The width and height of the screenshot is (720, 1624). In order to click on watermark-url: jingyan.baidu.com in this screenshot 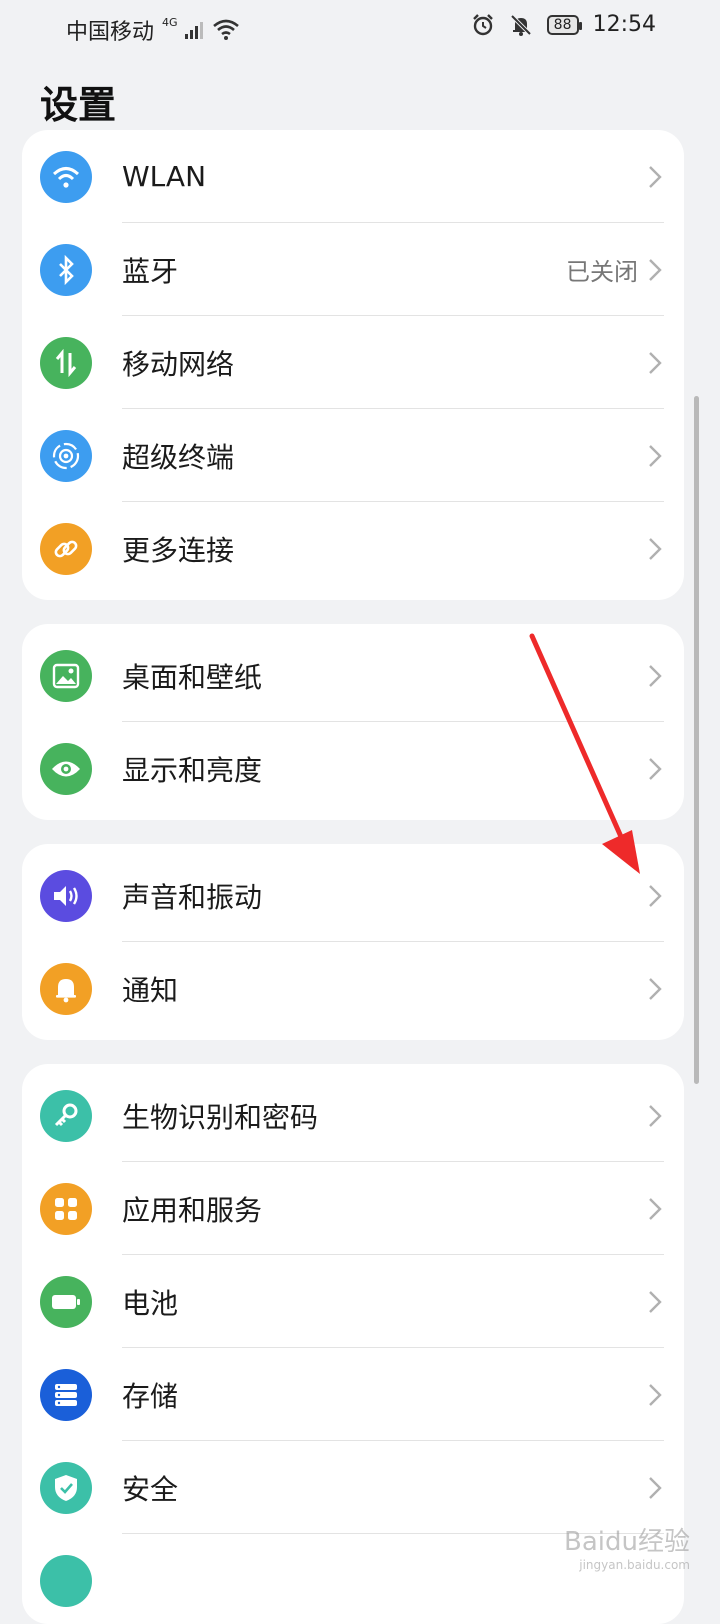, I will do `click(627, 1565)`.